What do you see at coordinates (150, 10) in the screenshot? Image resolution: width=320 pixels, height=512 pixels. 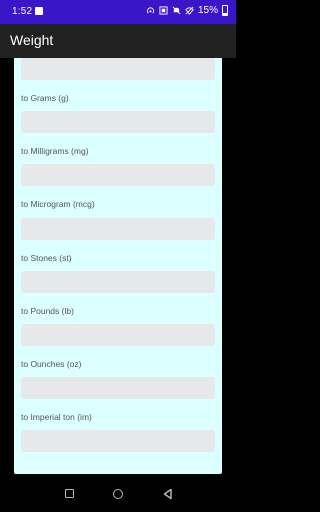 I see `hotspot-icon` at bounding box center [150, 10].